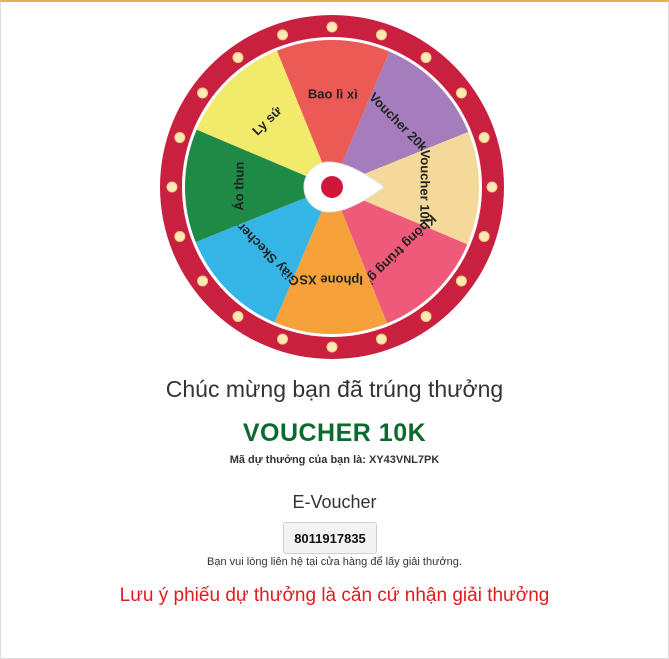 The width and height of the screenshot is (669, 659). Describe the element at coordinates (333, 93) in the screenshot. I see `wheel-segment-label: Bao lì xì` at that location.